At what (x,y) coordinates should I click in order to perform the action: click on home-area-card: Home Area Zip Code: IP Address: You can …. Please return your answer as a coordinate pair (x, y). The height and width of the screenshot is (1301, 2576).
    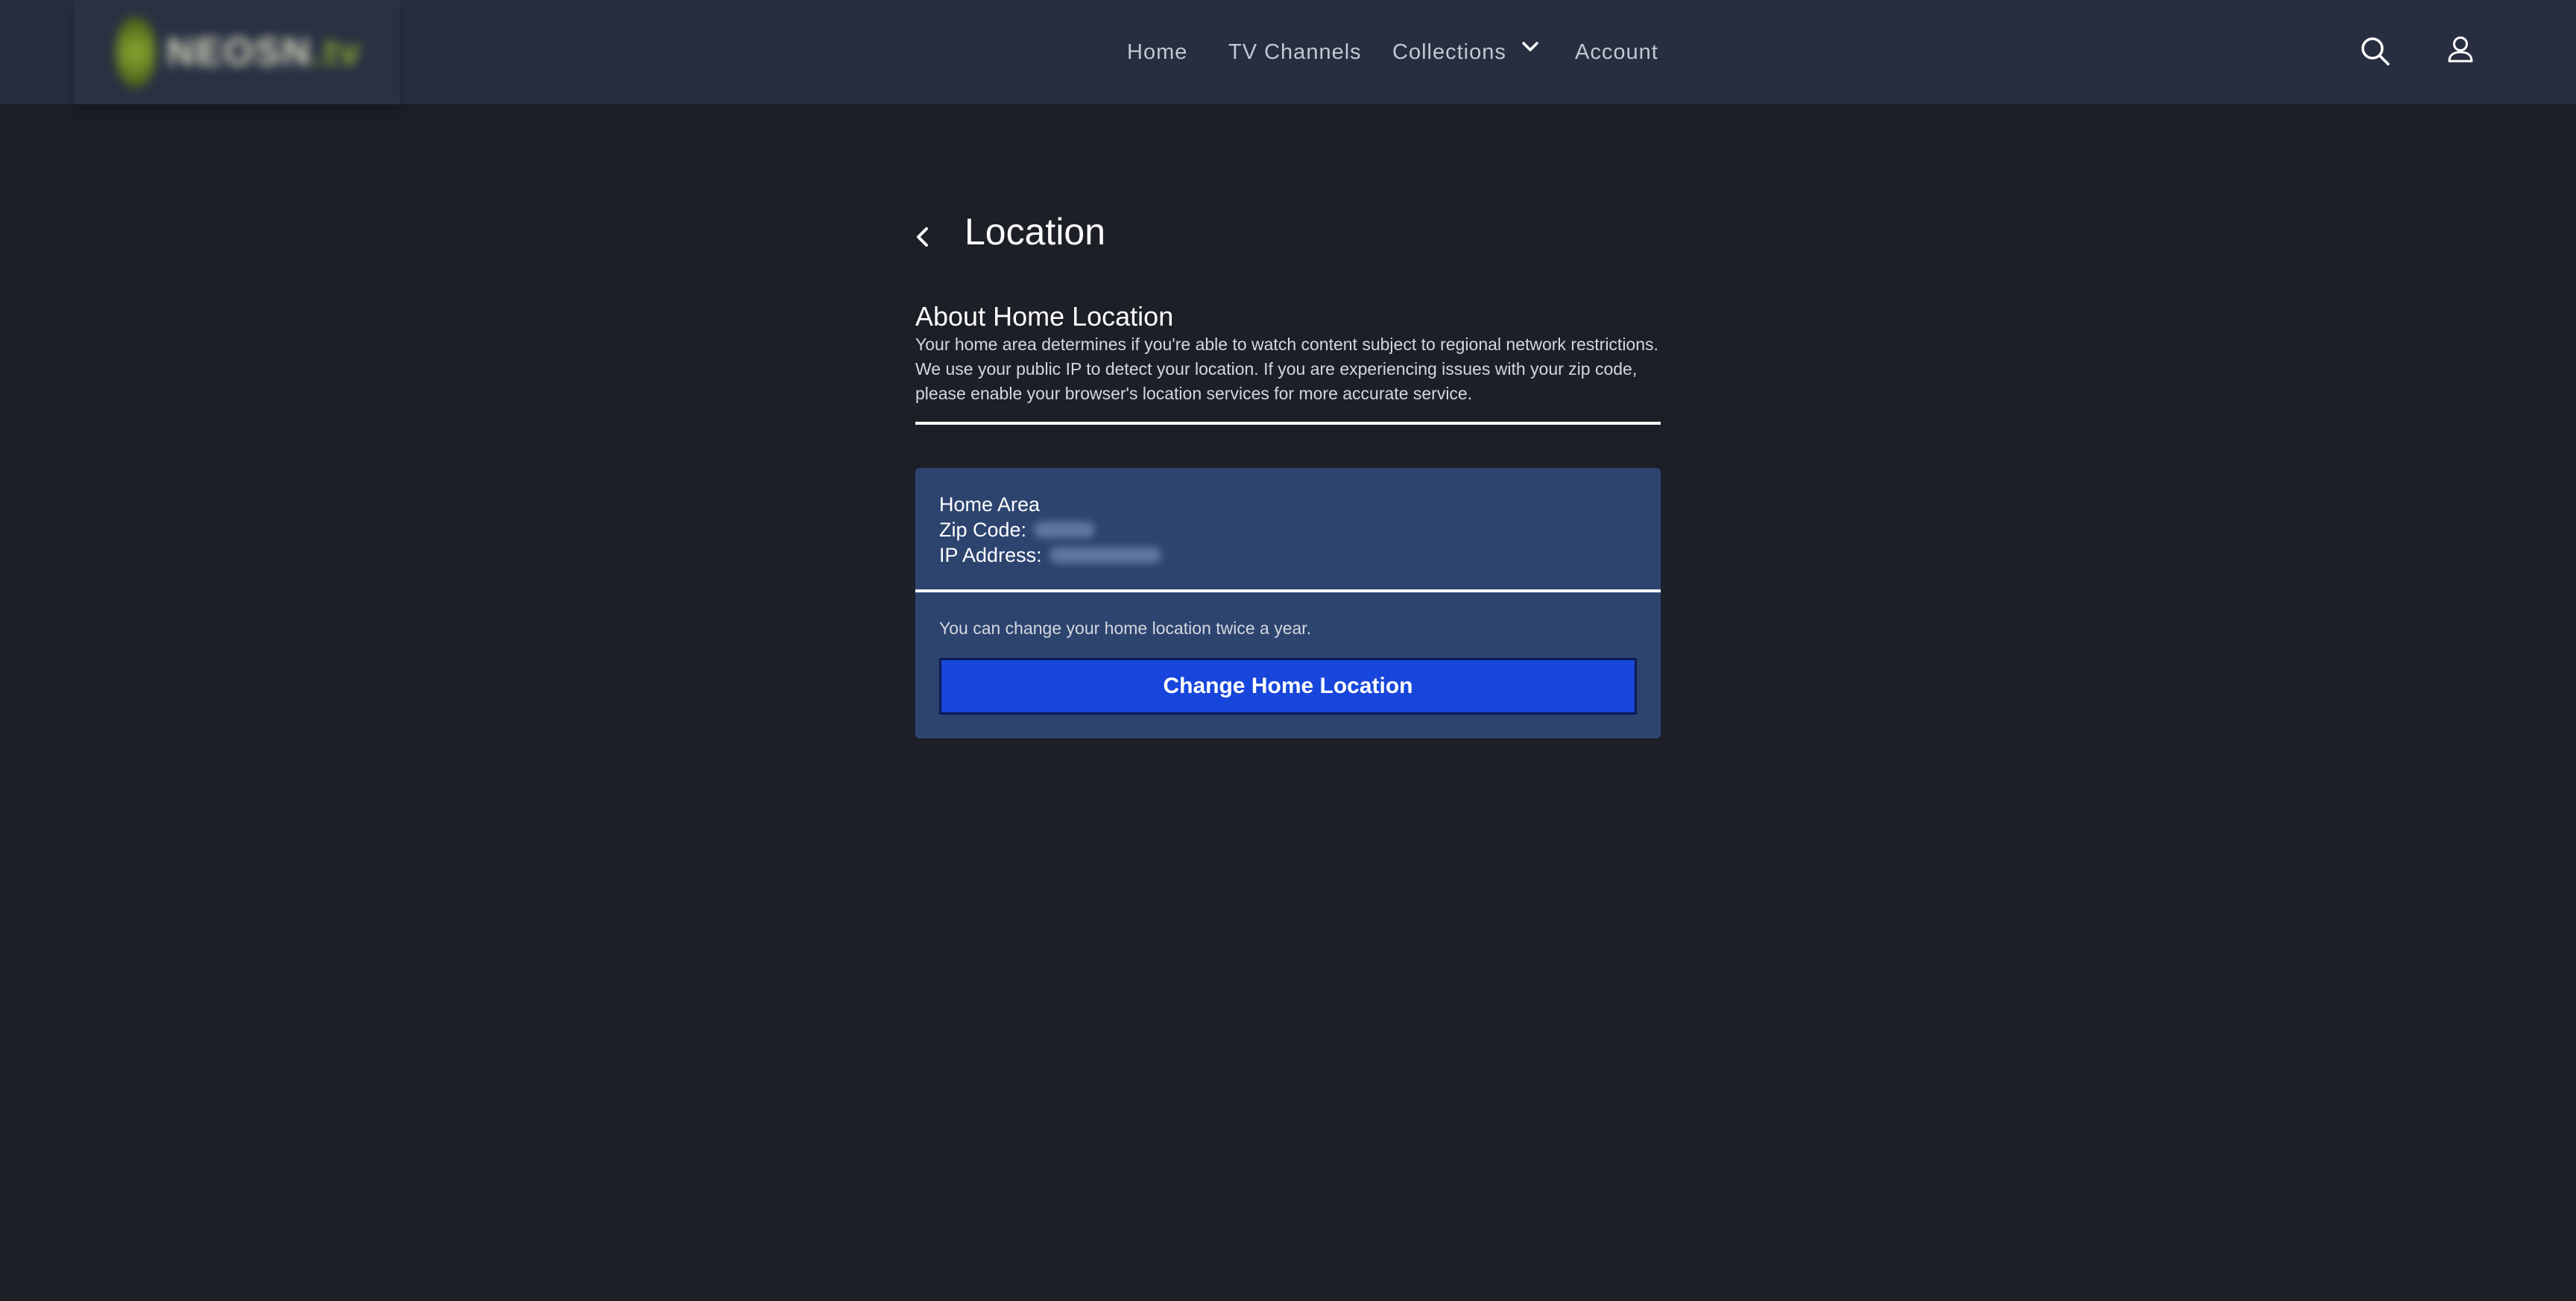
    Looking at the image, I should click on (1288, 603).